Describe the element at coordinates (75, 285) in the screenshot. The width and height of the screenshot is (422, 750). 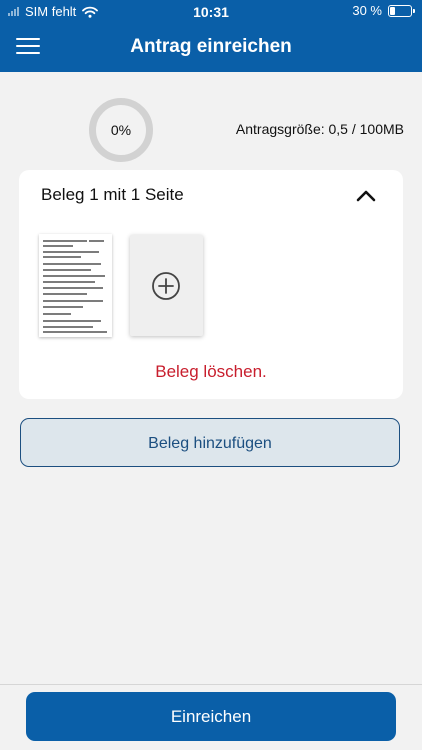
I see `page-thumbnail` at that location.